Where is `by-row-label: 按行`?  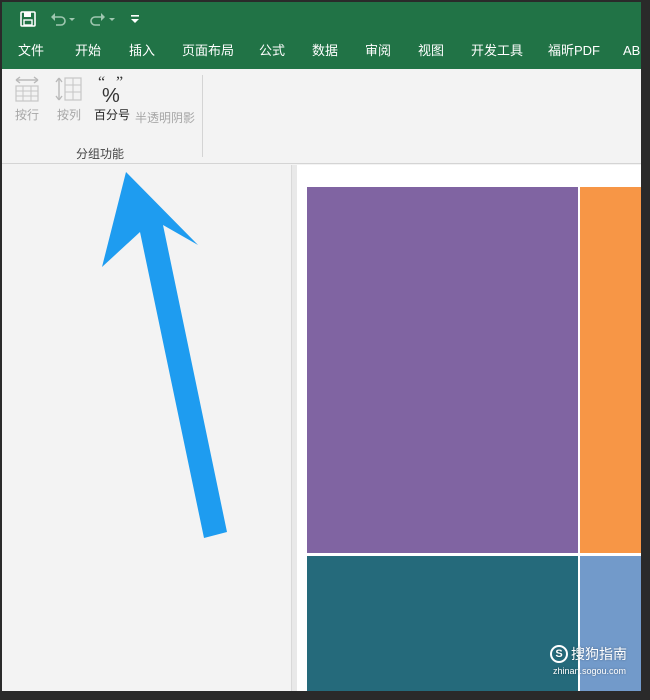
by-row-label: 按行 is located at coordinates (26, 115).